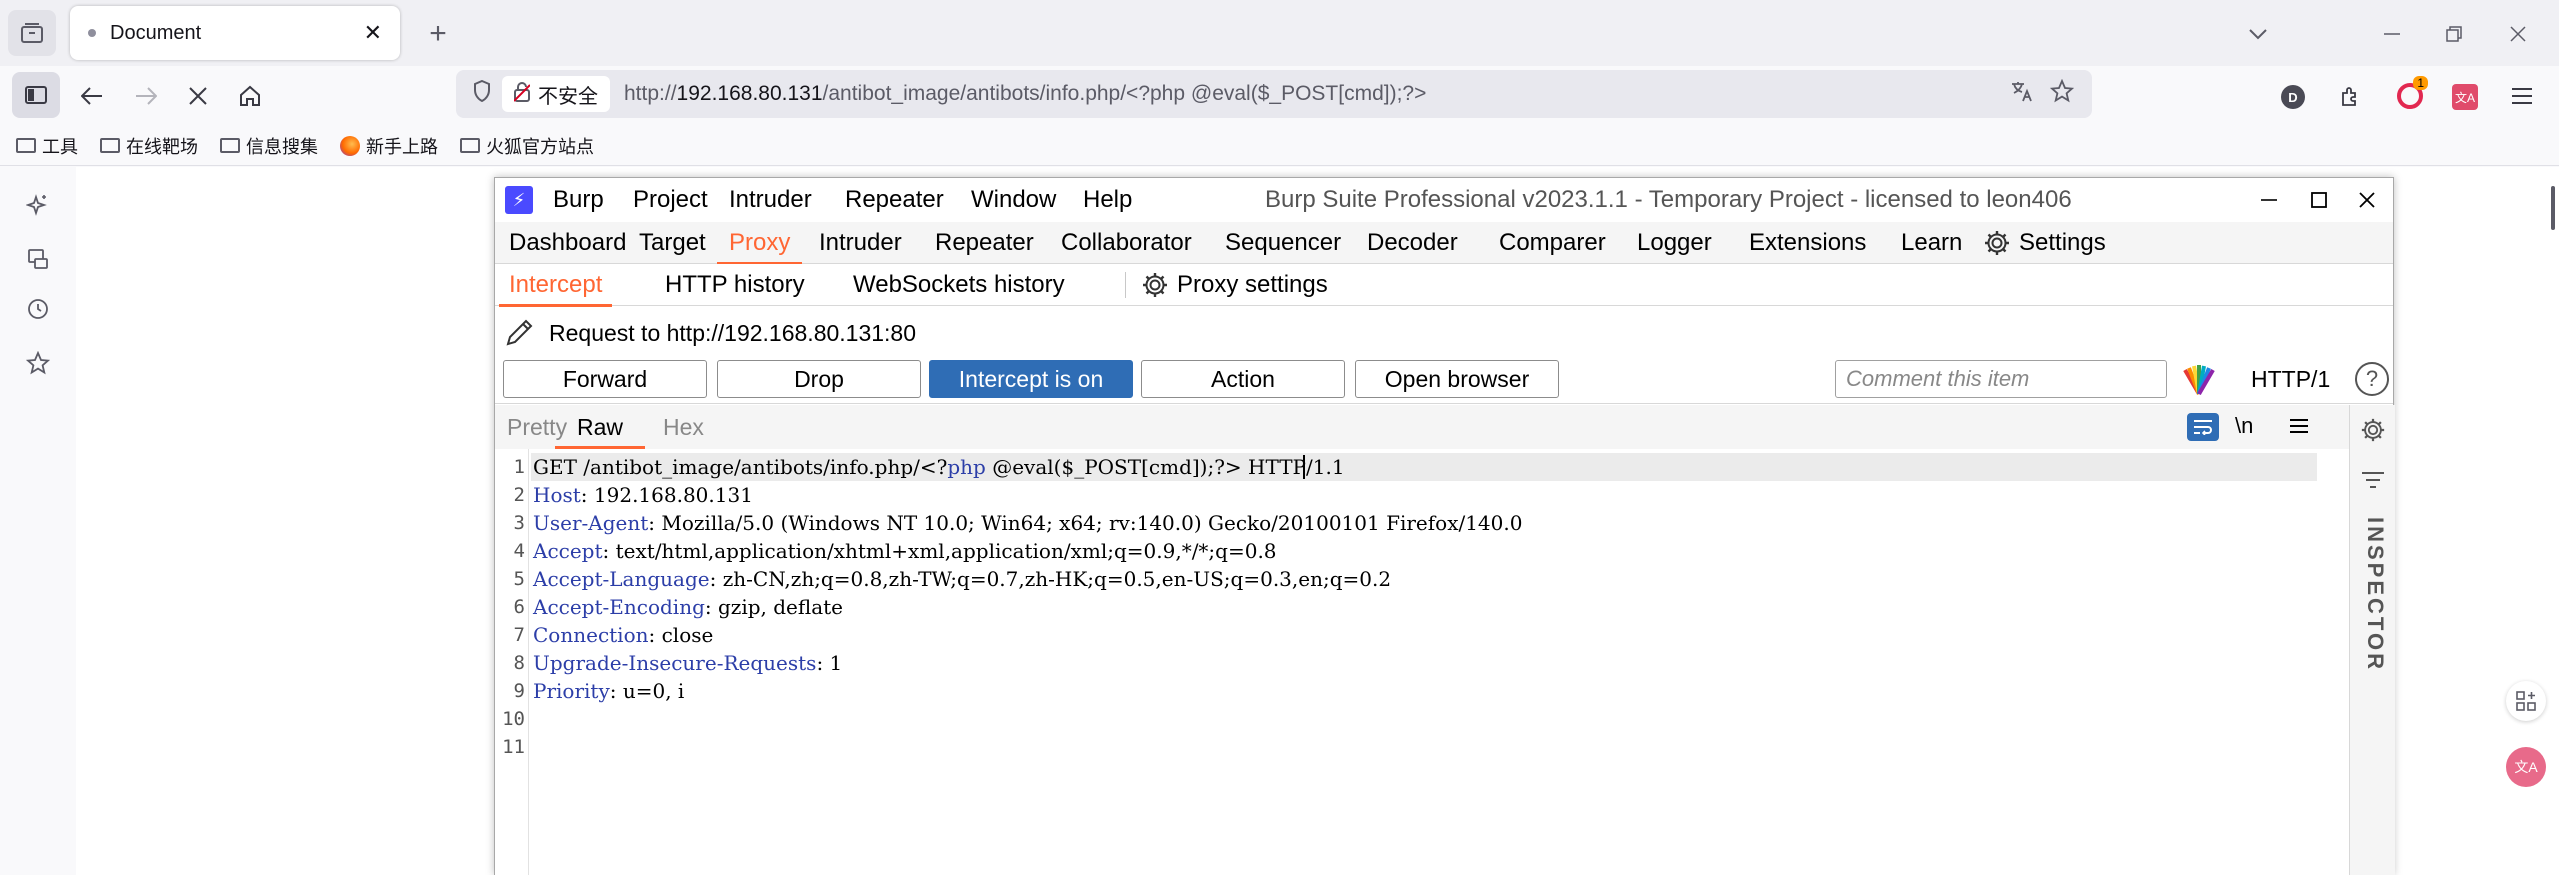 The width and height of the screenshot is (2559, 875). What do you see at coordinates (591, 635) in the screenshot?
I see `header-name: Connection` at bounding box center [591, 635].